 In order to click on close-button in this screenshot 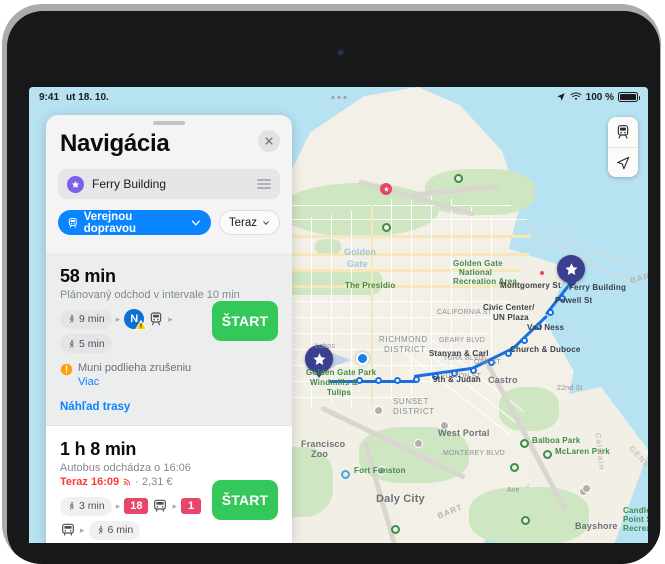, I will do `click(269, 141)`.